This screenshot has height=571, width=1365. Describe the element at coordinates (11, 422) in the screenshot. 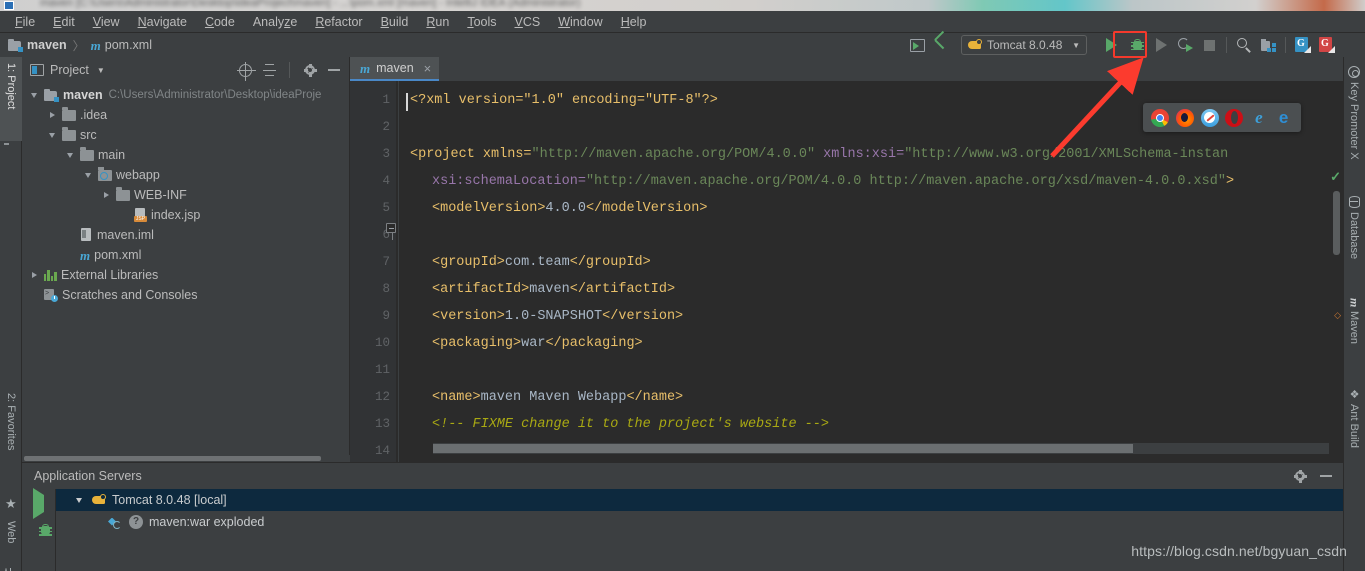

I see `left-tab-label-favorites: 2: Favorites` at that location.